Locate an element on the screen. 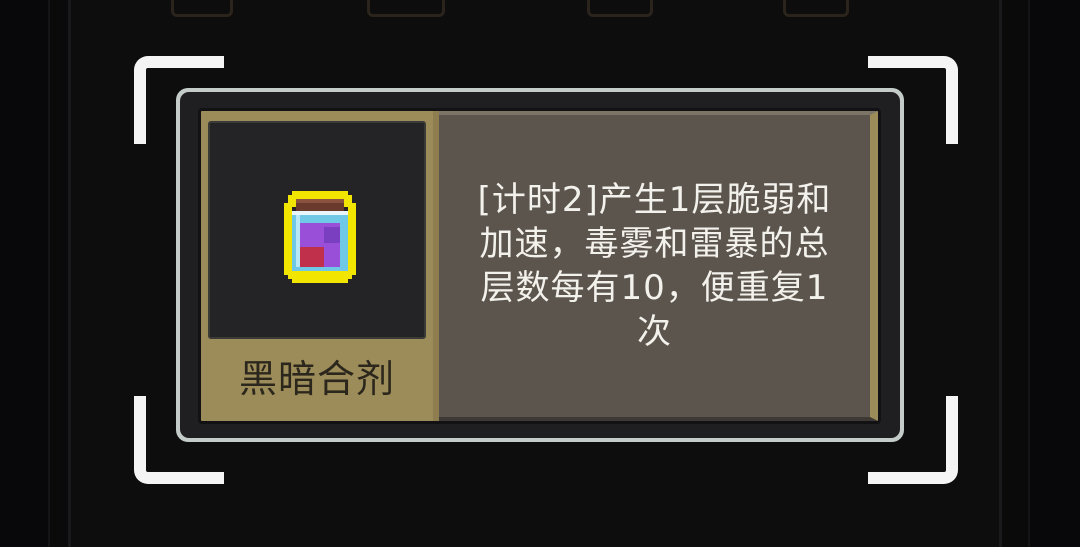 This screenshot has width=1080, height=547. item-name: 黑暗合剂 is located at coordinates (316, 379).